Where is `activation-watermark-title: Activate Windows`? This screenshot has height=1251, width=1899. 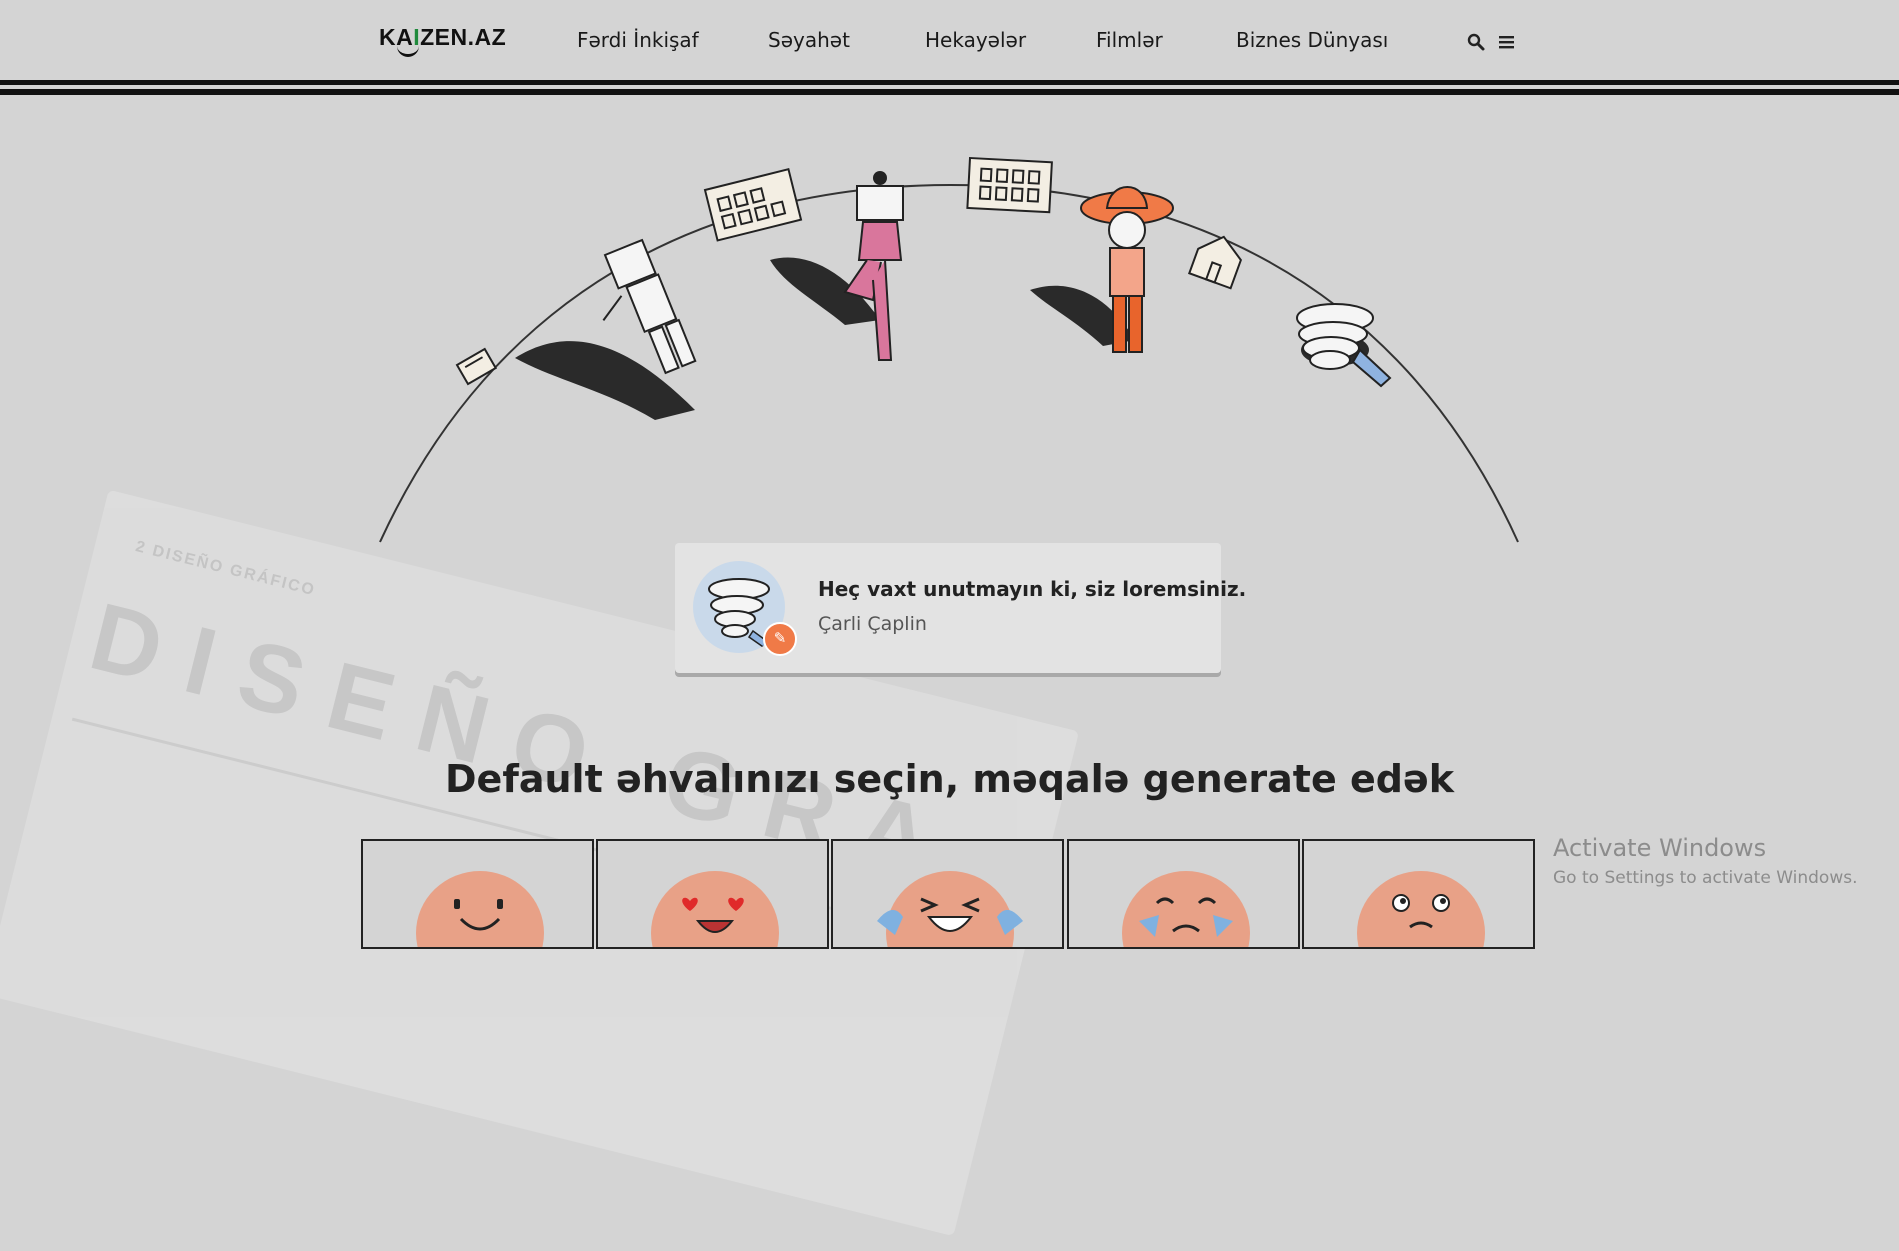 activation-watermark-title: Activate Windows is located at coordinates (1660, 848).